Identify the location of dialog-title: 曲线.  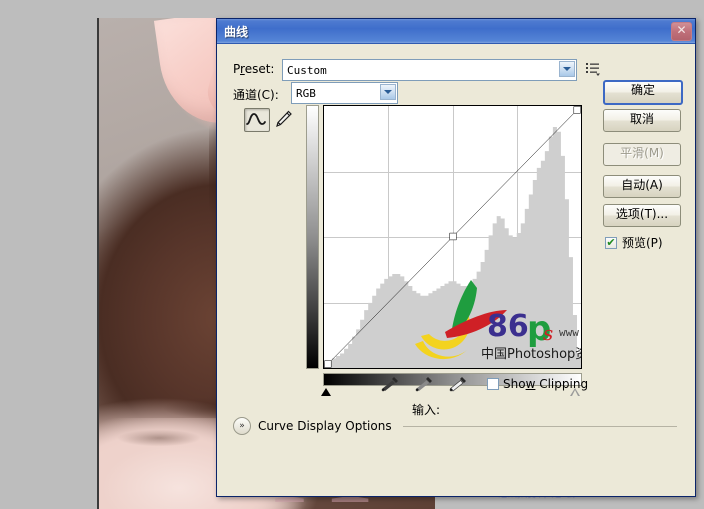
(236, 31).